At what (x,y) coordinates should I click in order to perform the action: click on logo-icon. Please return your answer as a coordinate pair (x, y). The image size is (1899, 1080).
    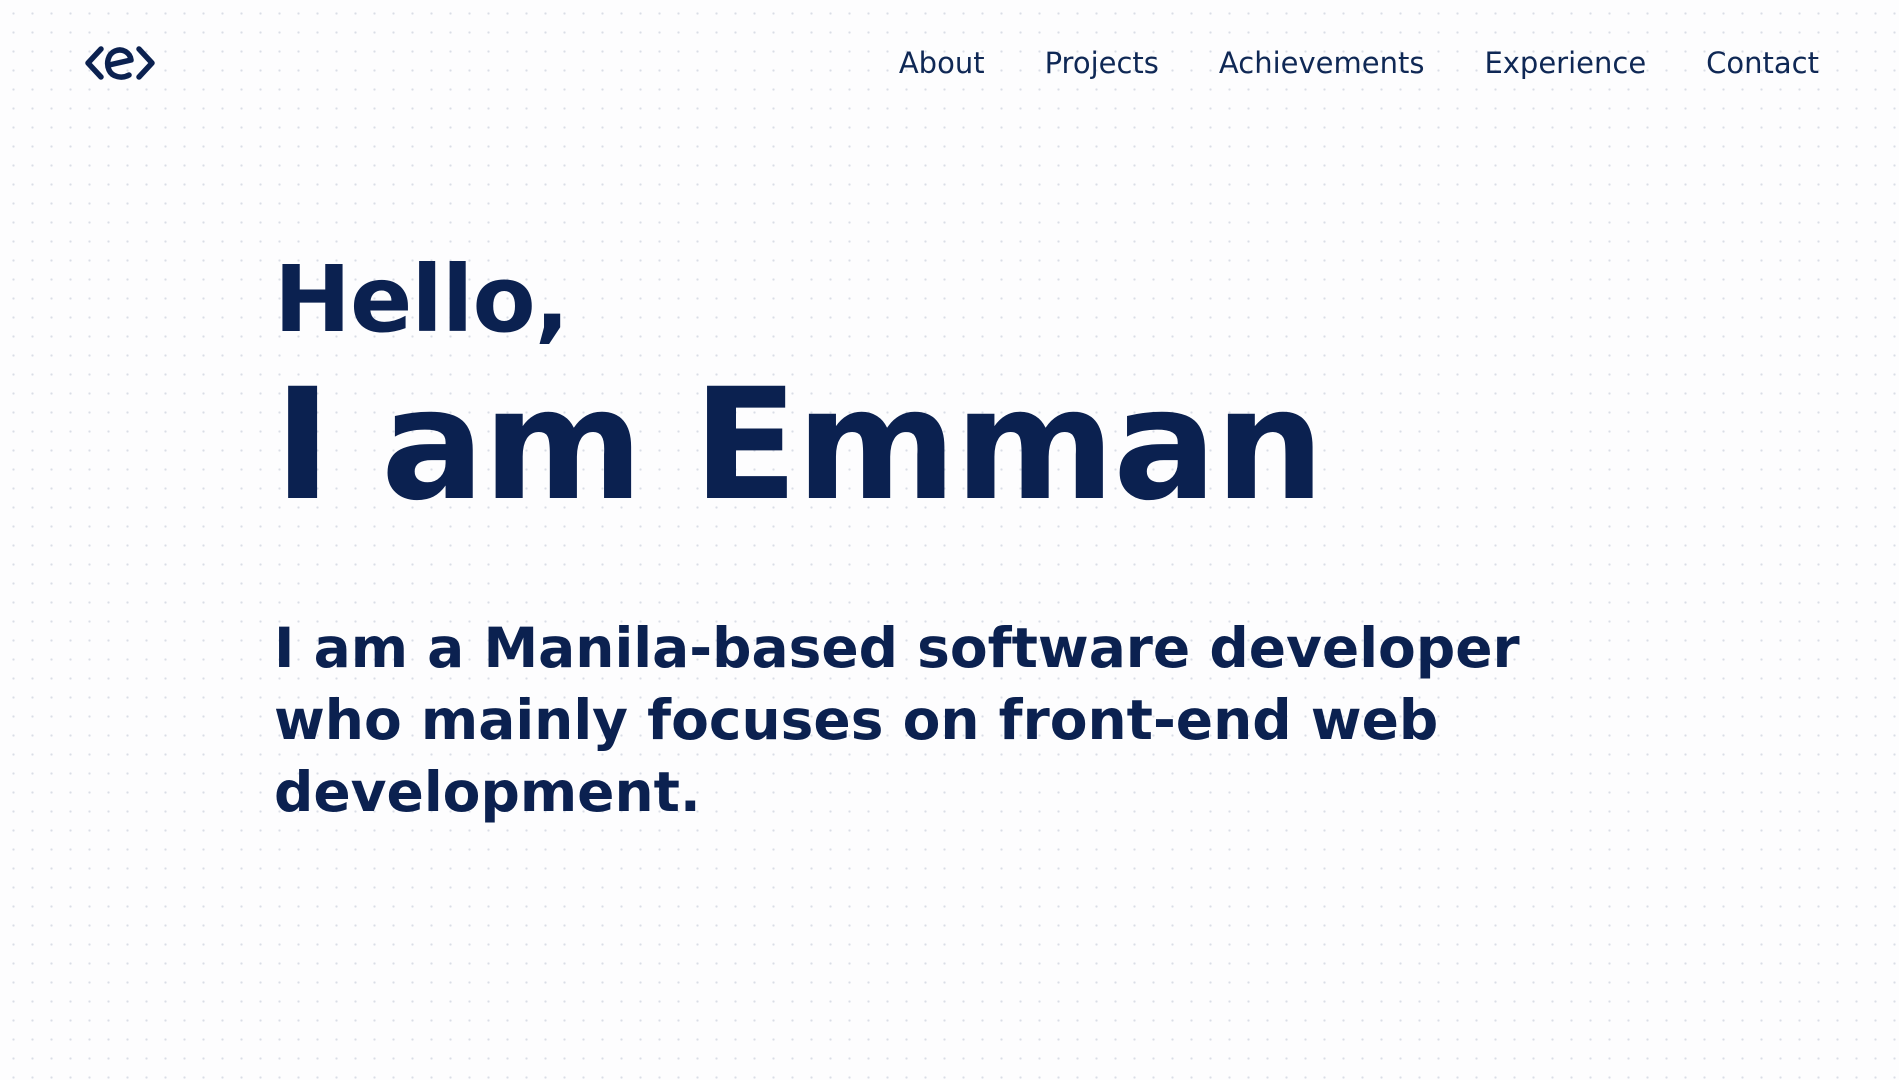
    Looking at the image, I should click on (120, 63).